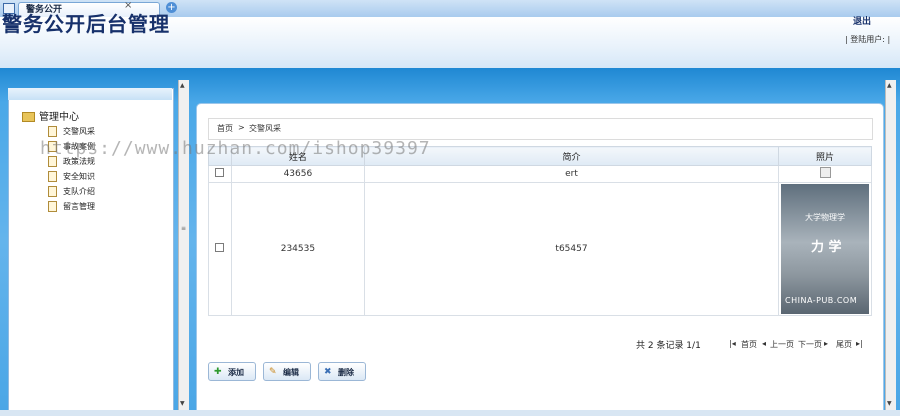  What do you see at coordinates (844, 344) in the screenshot?
I see `last-page-link: 尾页` at bounding box center [844, 344].